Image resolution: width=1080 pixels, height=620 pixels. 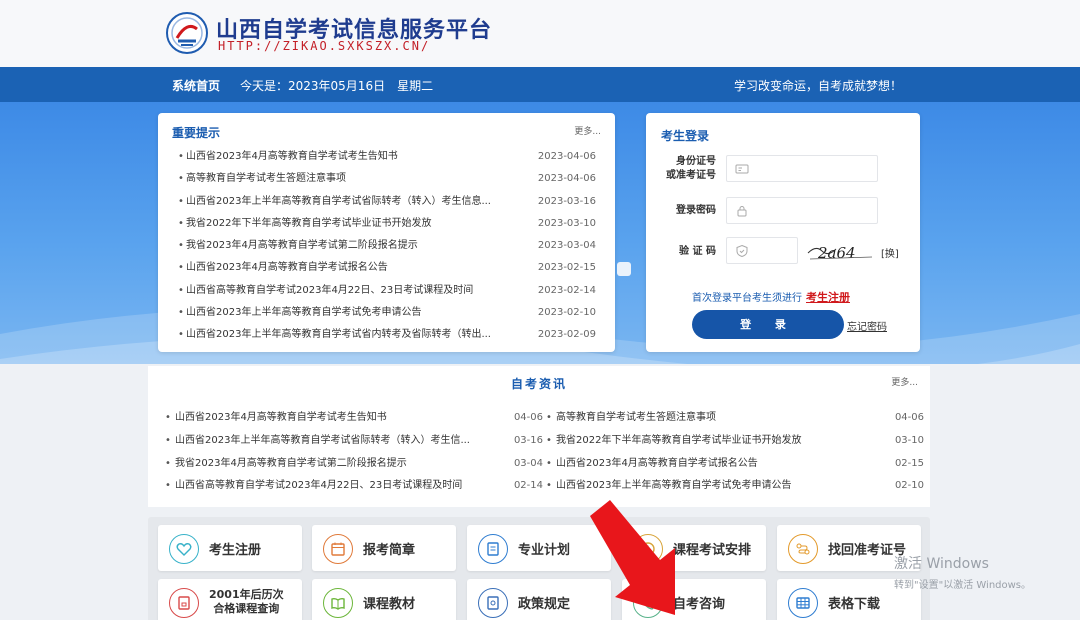 I want to click on history-line2: 合格课程查询, so click(x=246, y=608).